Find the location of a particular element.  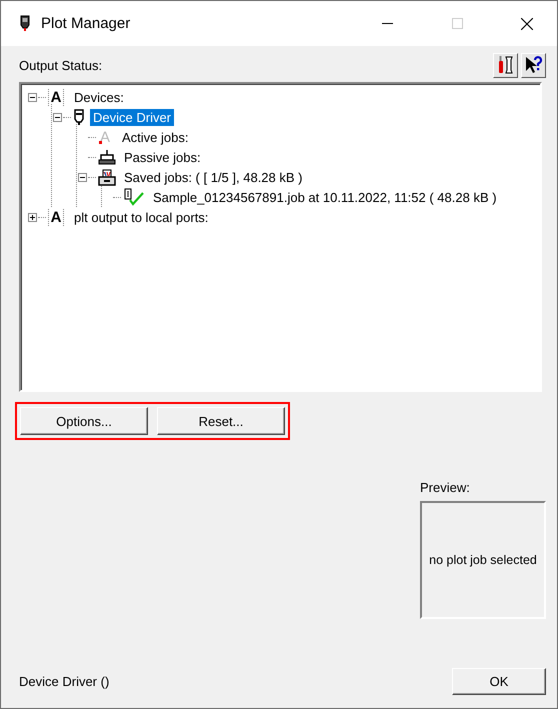

tools-icon is located at coordinates (505, 65).